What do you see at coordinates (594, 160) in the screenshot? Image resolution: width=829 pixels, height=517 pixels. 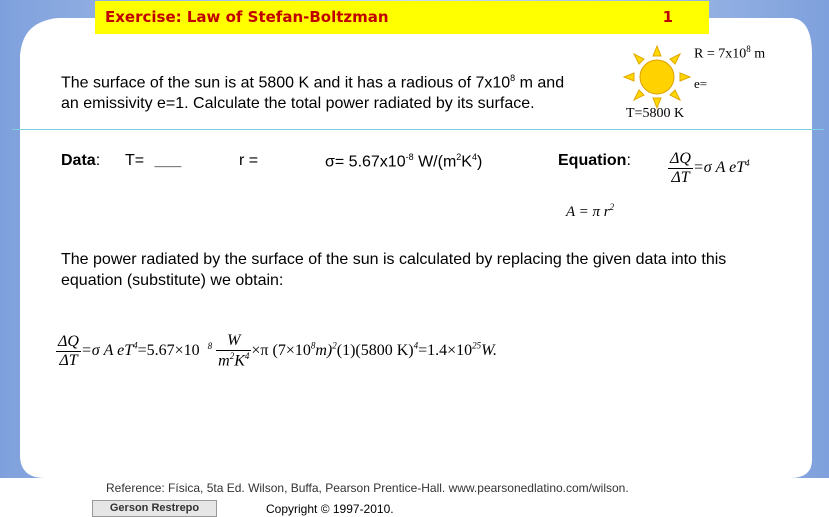 I see `equation-label: Equation:` at bounding box center [594, 160].